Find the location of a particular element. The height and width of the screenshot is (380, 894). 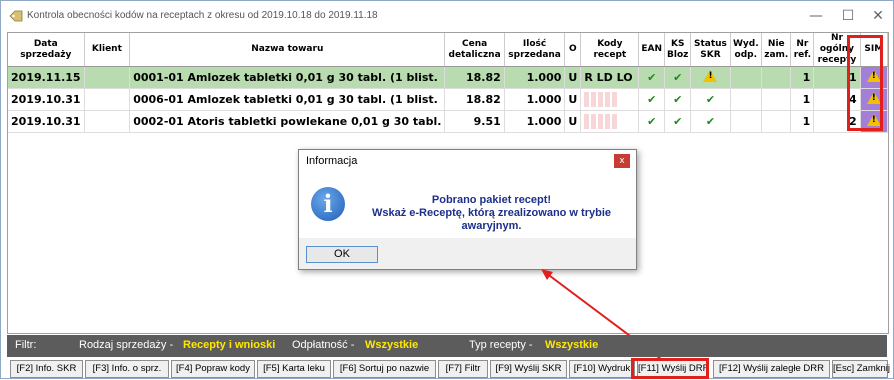

f6-sortuj-button: [F6] Sortuj po nazwie is located at coordinates (384, 369).